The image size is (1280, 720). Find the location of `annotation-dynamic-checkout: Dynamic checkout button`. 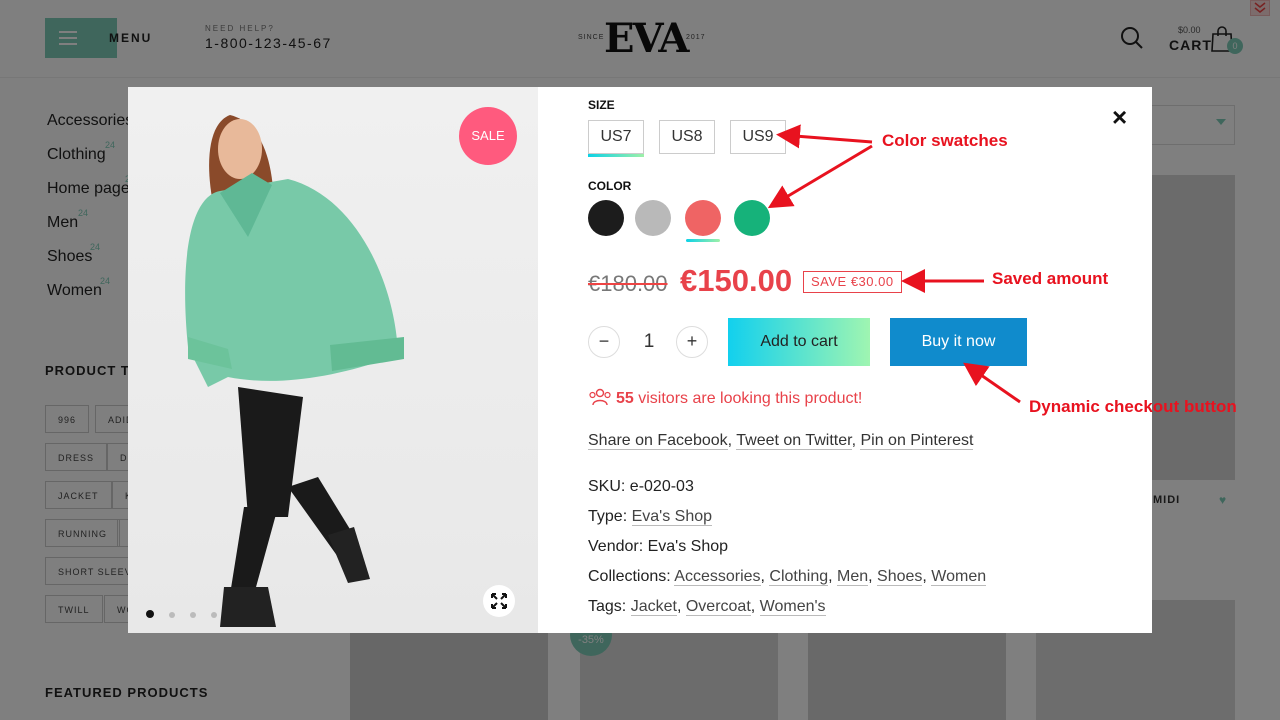

annotation-dynamic-checkout: Dynamic checkout button is located at coordinates (1133, 406).